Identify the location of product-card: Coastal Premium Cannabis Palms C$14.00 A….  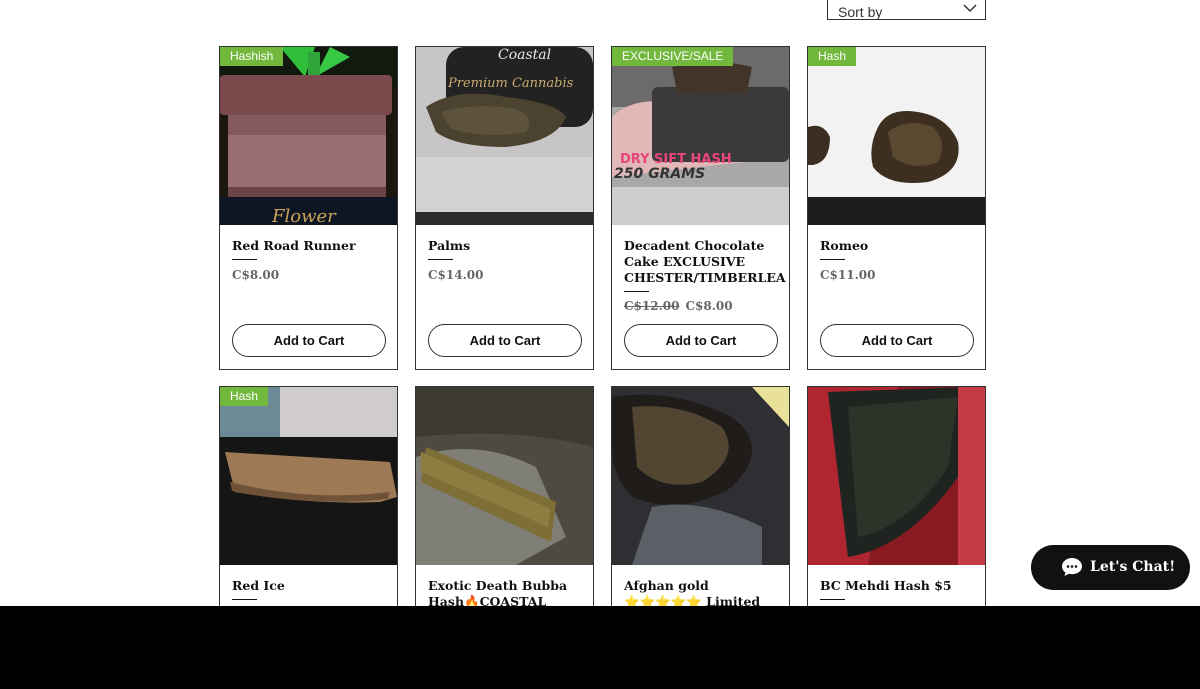
(504, 208).